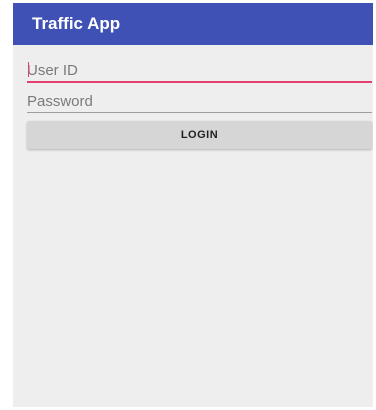 The height and width of the screenshot is (410, 376). I want to click on password-input, so click(199, 101).